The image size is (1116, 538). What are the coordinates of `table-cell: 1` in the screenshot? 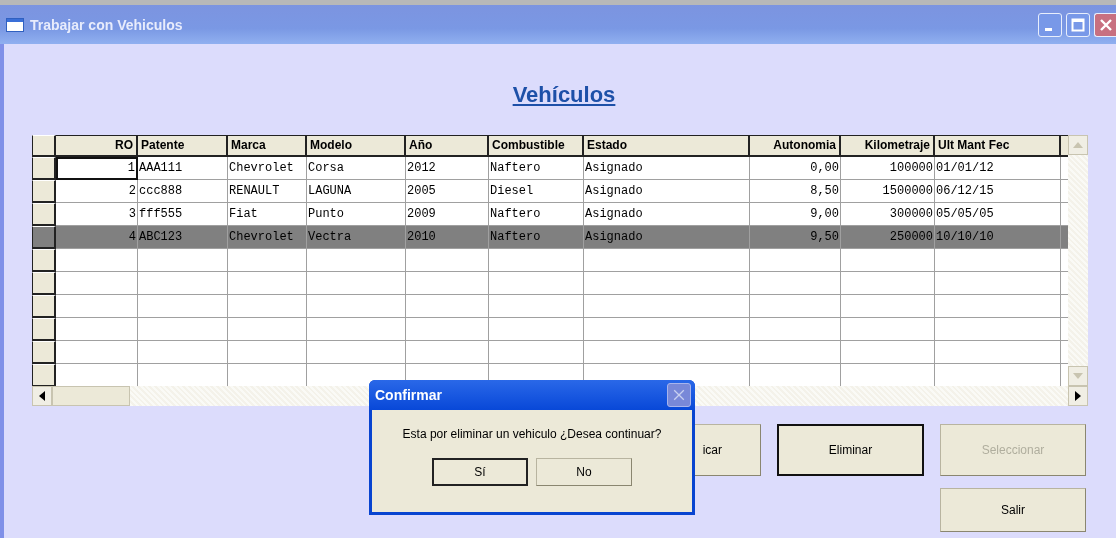 It's located at (97, 168).